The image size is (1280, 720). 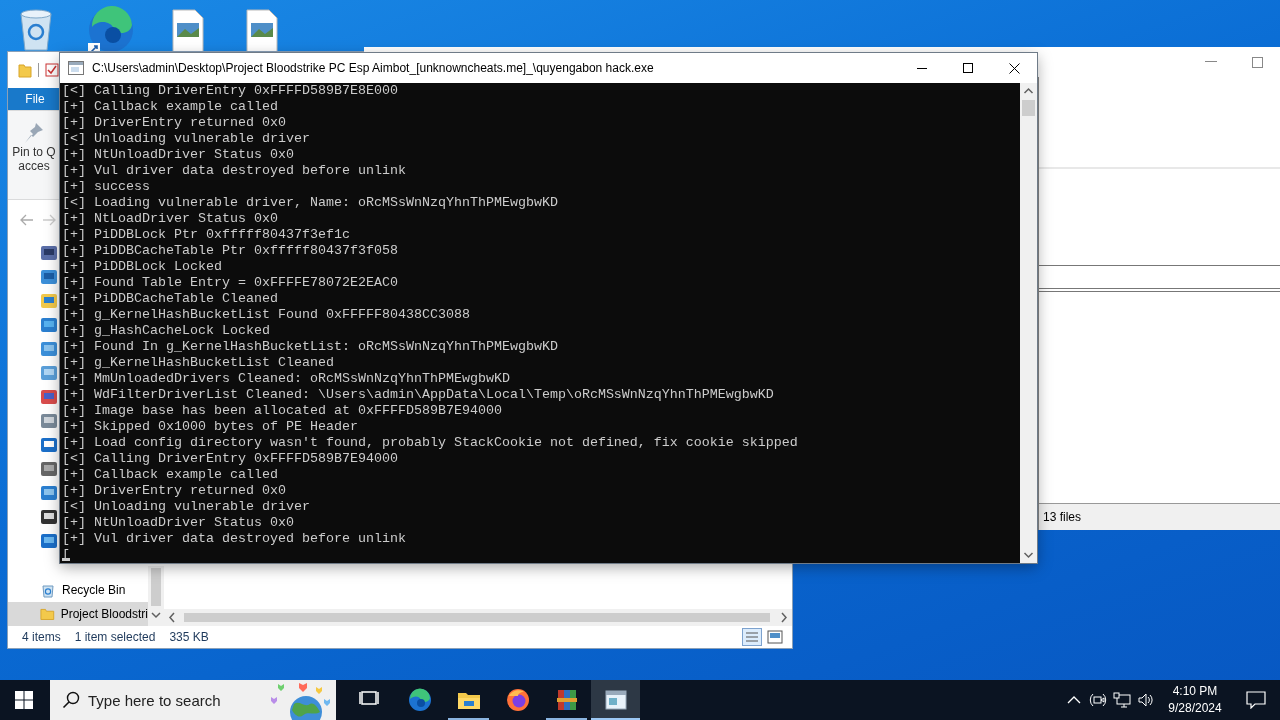 What do you see at coordinates (1062, 517) in the screenshot?
I see `file-count: 13 files` at bounding box center [1062, 517].